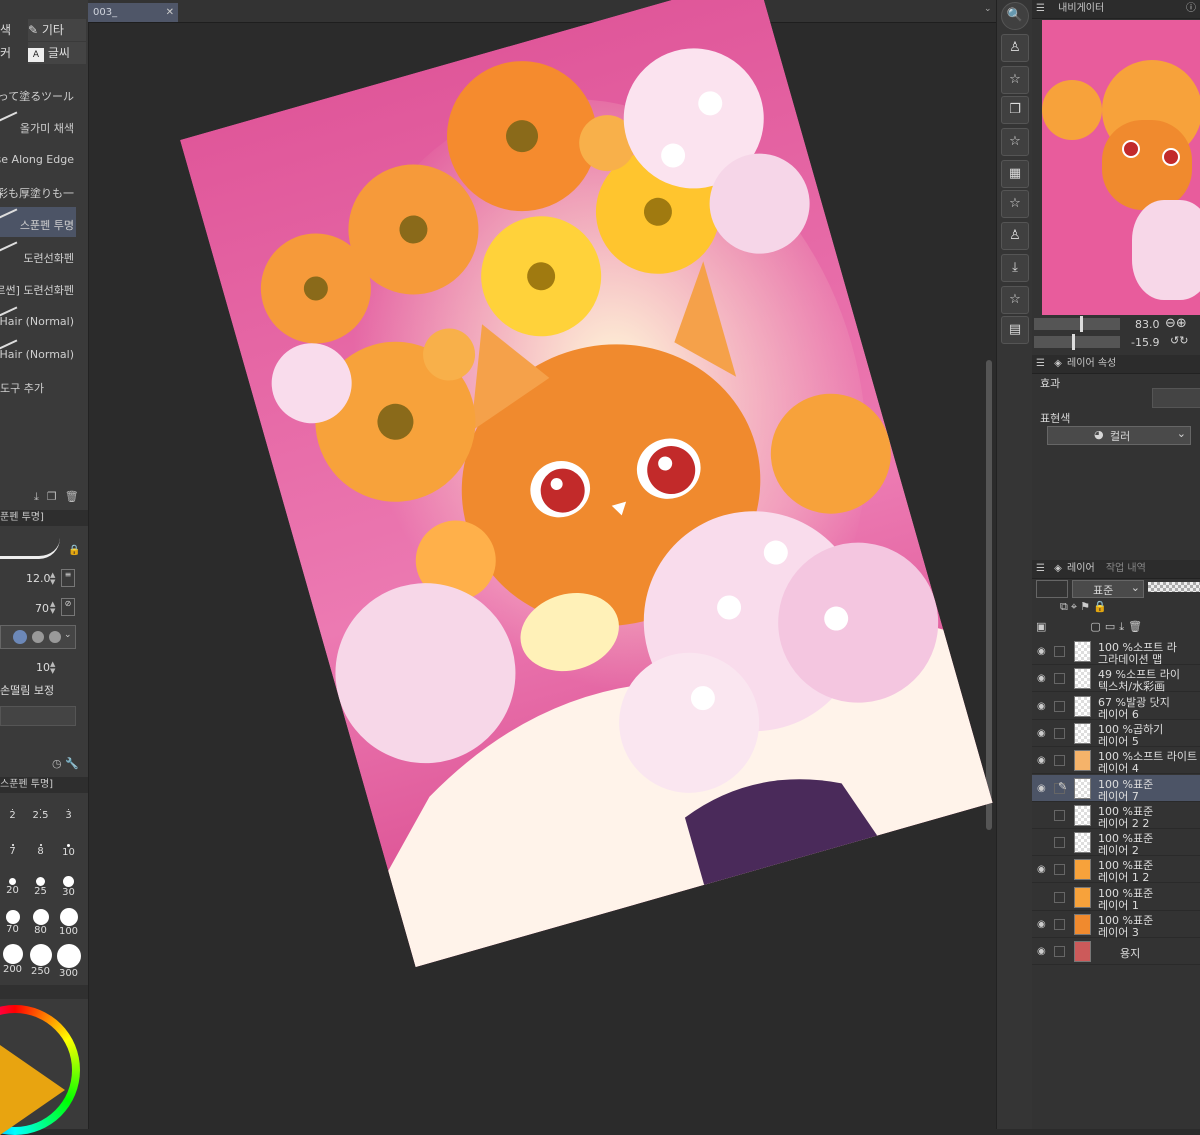  I want to click on layer-row: ◉ 100 %표준 레이어 3, so click(1116, 925).